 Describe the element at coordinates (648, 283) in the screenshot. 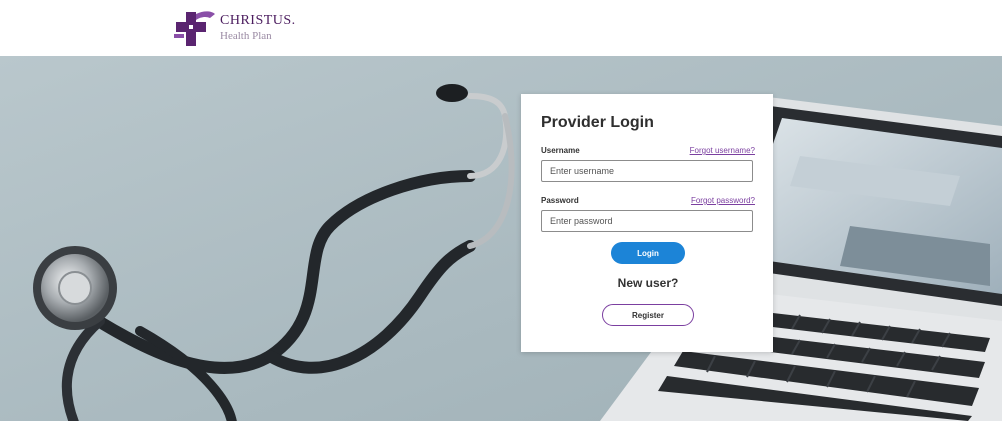

I see `new-user-text: New user?` at that location.